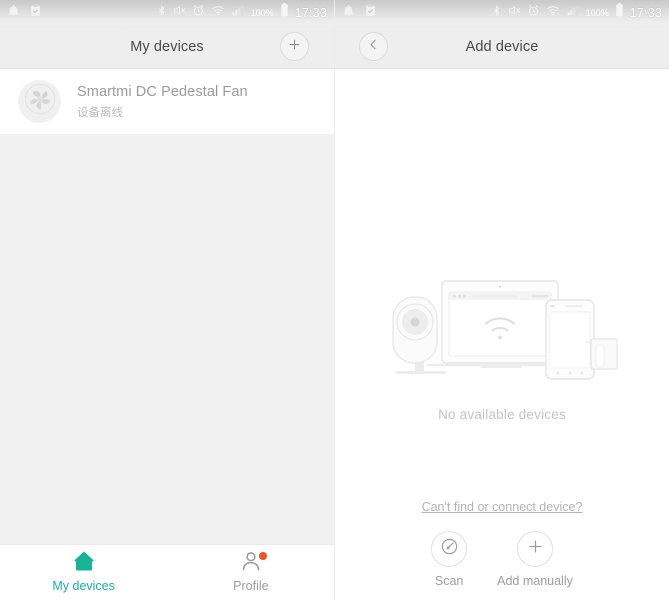 The image size is (669, 600). I want to click on status-bar-right-icons: 100% 17:33, so click(241, 12).